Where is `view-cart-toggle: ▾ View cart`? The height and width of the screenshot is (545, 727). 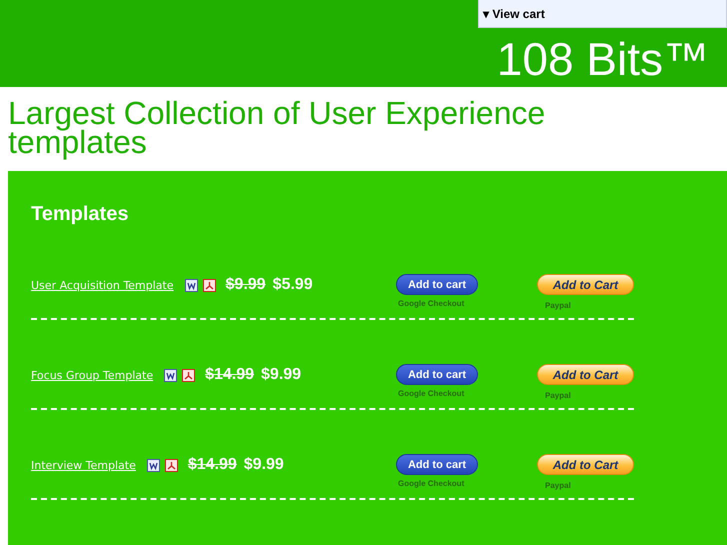 view-cart-toggle: ▾ View cart is located at coordinates (602, 14).